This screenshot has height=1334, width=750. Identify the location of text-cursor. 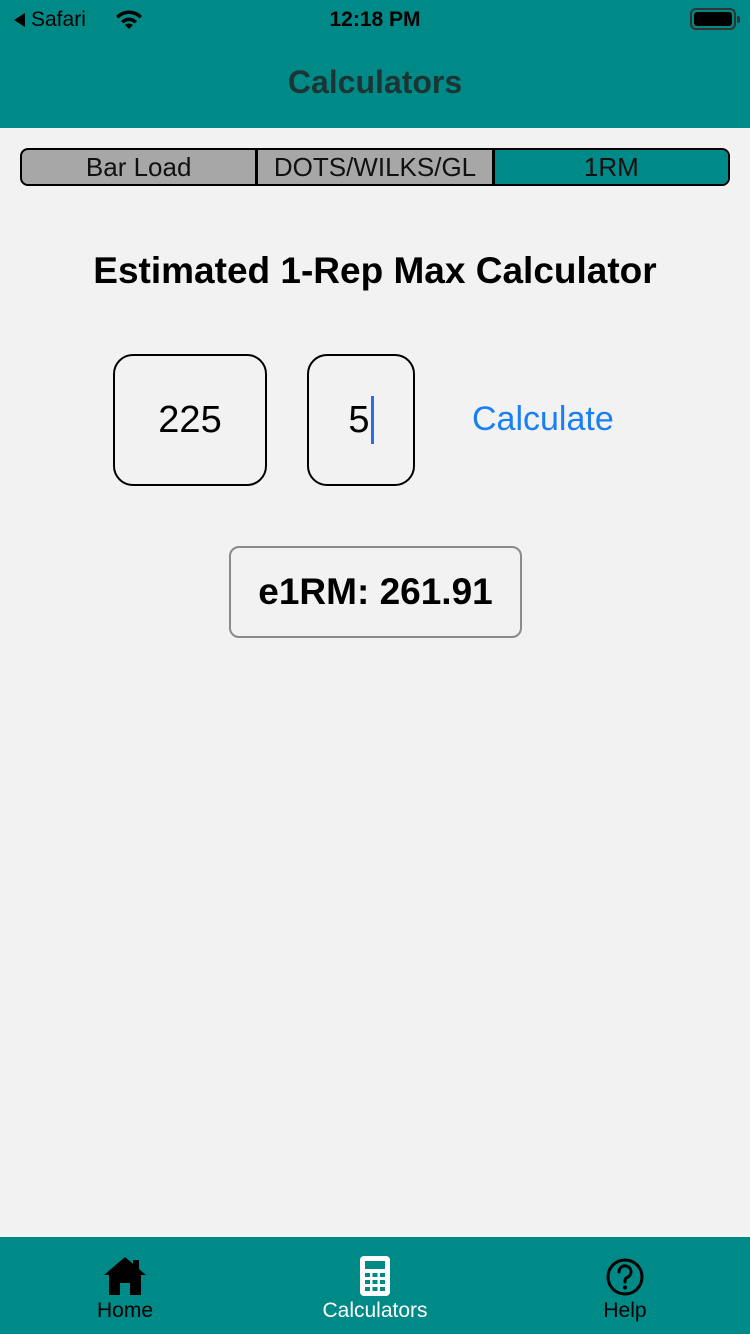
(372, 420).